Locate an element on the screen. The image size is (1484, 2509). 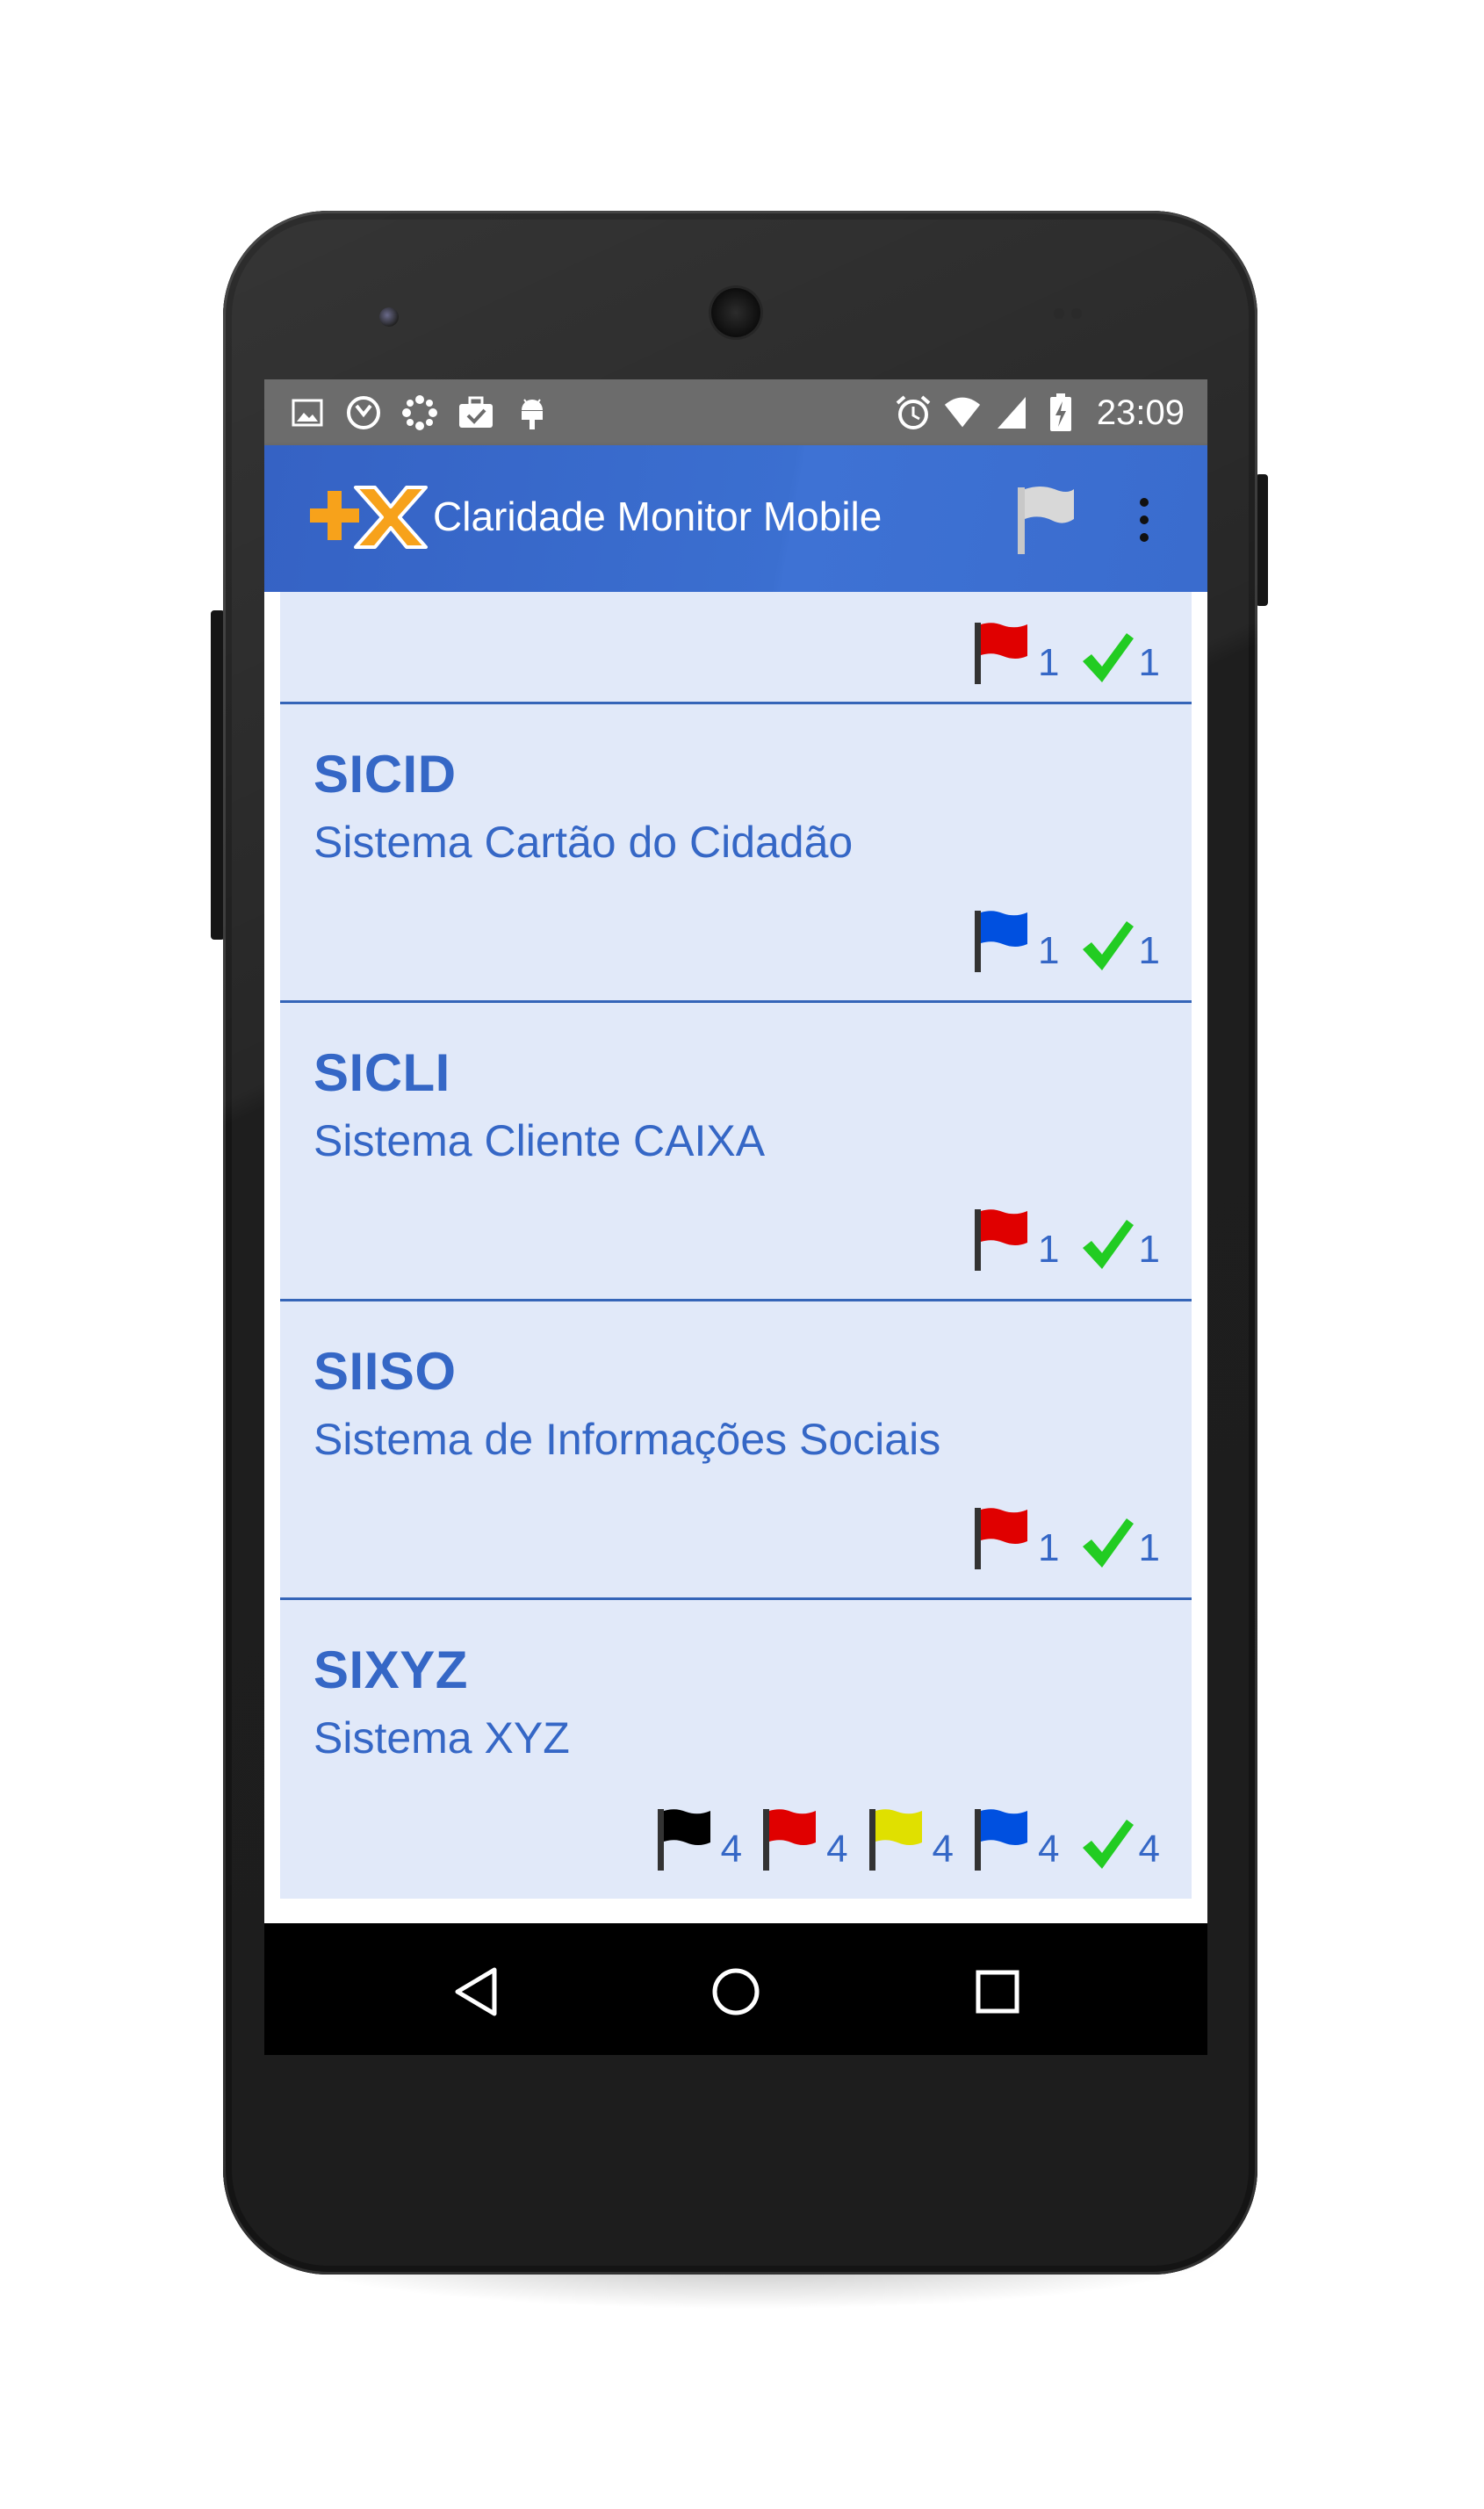
blue-flag-counter: 1 is located at coordinates (1016, 941).